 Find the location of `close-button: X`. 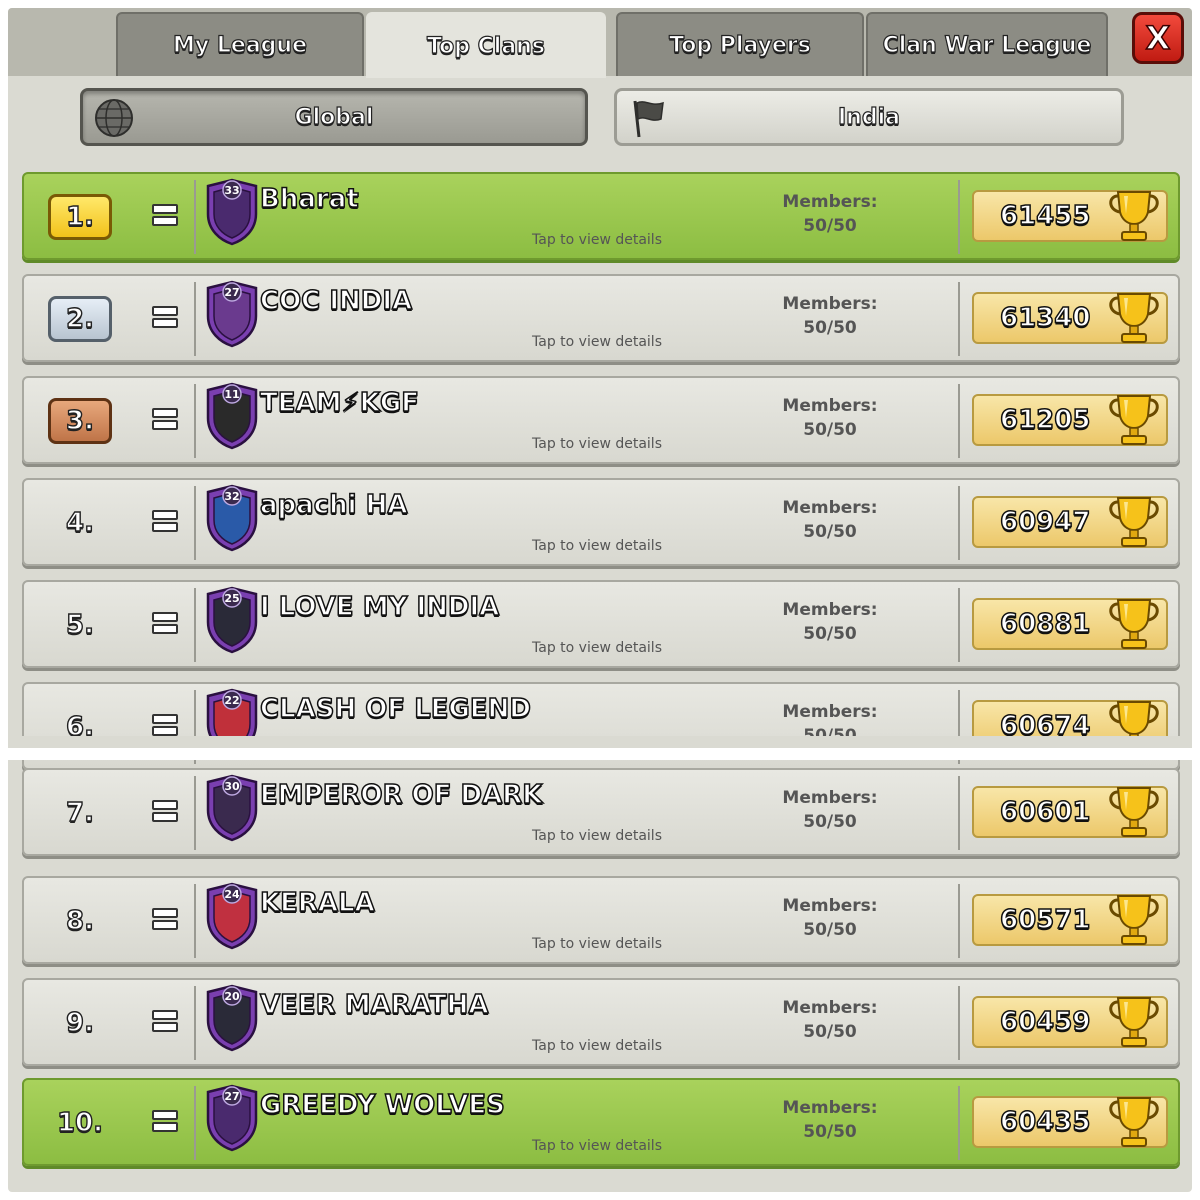

close-button: X is located at coordinates (1158, 38).